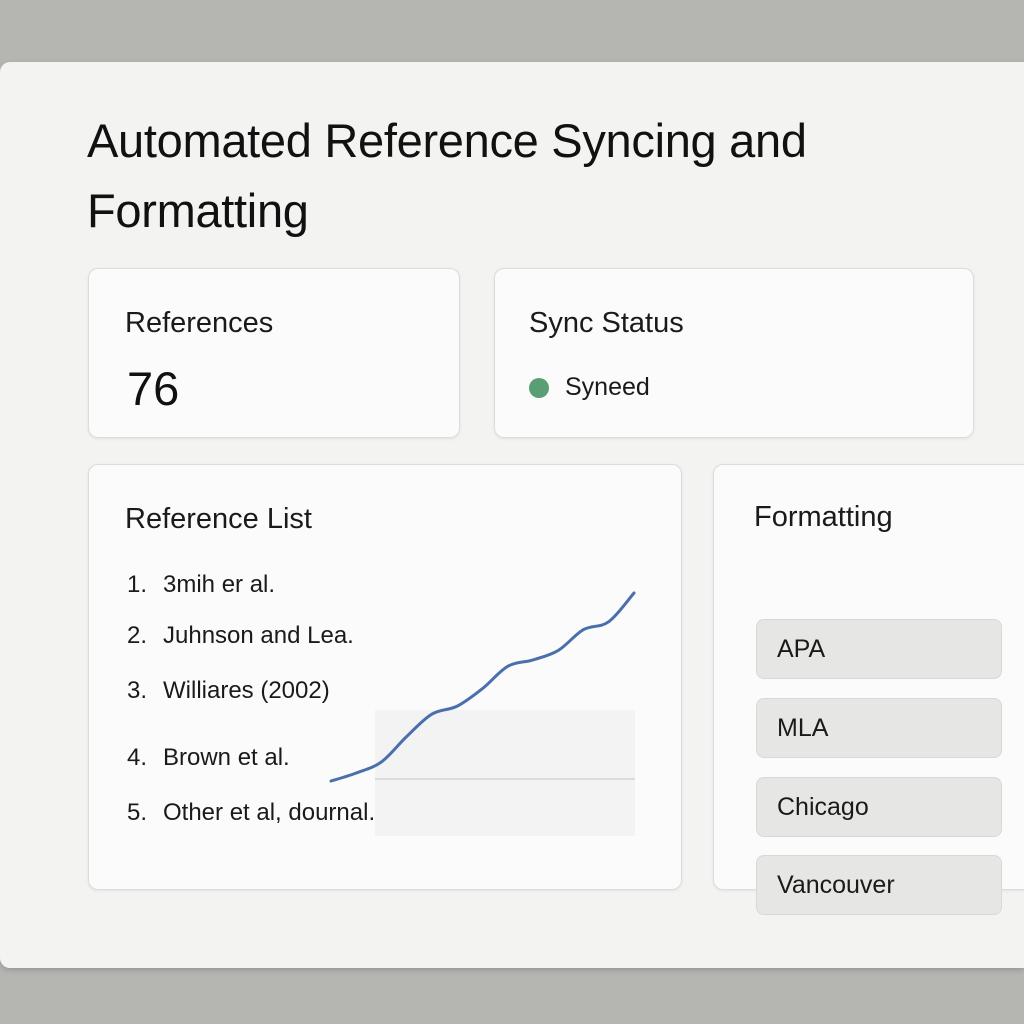 Image resolution: width=1024 pixels, height=1024 pixels. I want to click on reference-number: 2., so click(137, 635).